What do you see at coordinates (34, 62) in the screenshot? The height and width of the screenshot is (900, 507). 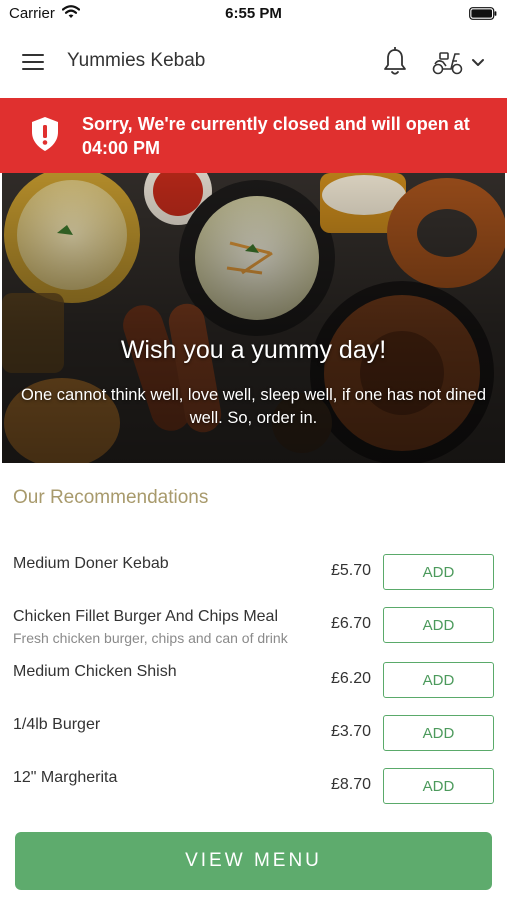 I see `menu-icon` at bounding box center [34, 62].